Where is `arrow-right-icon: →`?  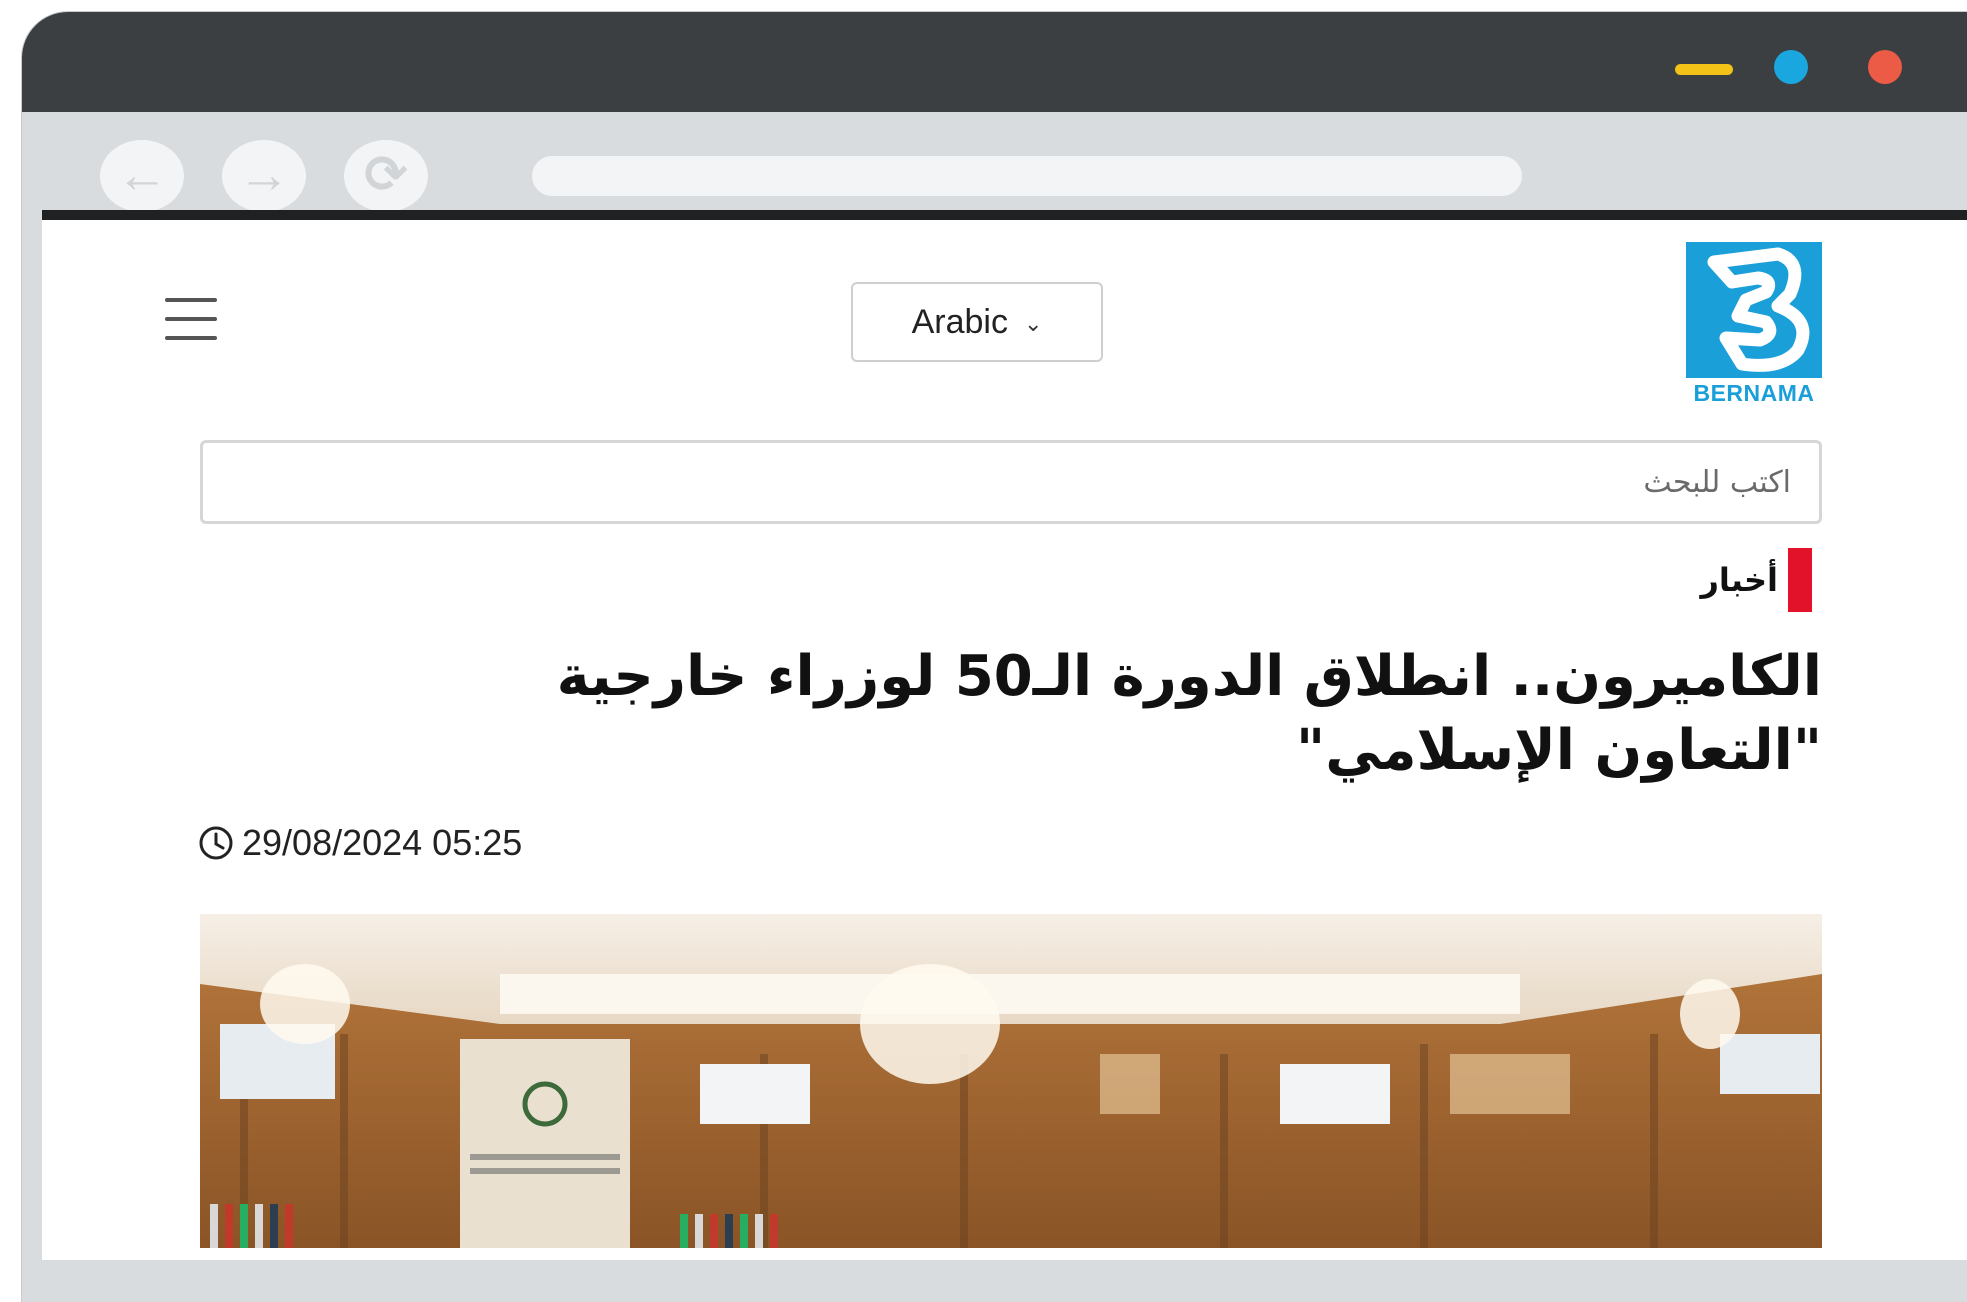
arrow-right-icon: → is located at coordinates (264, 175).